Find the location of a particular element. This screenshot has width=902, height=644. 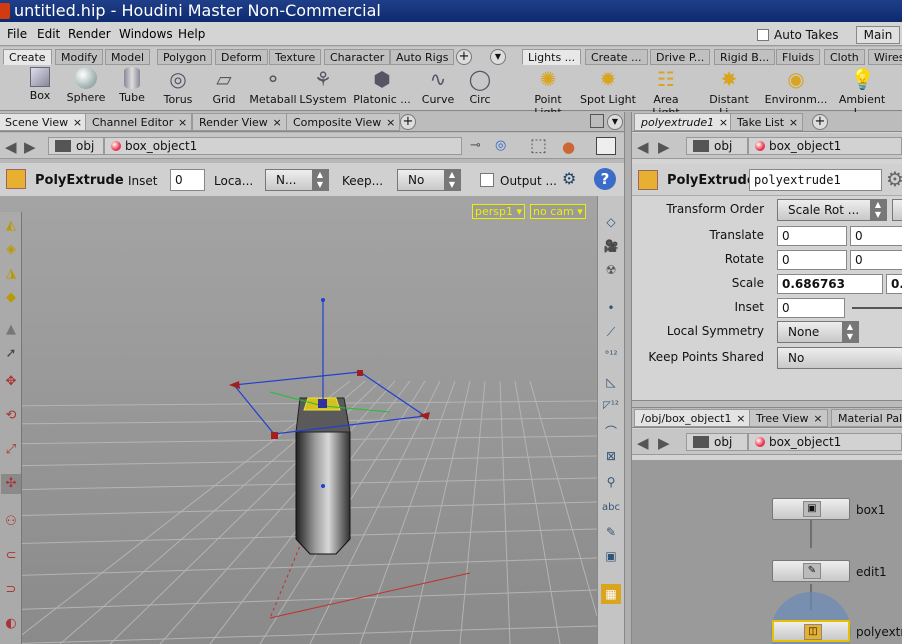

wireframe-icon: ◇ is located at coordinates (611, 222).